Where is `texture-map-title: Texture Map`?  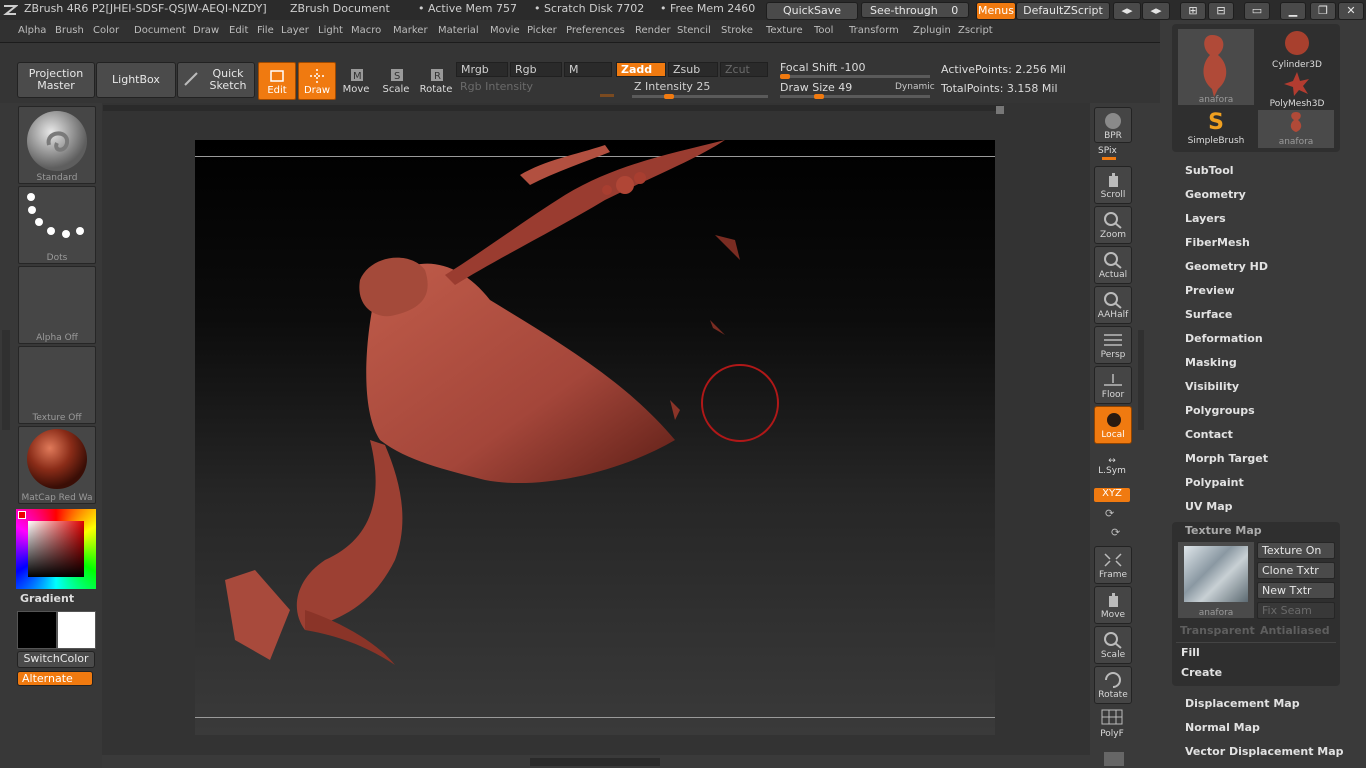
texture-map-title: Texture Map is located at coordinates (1223, 530).